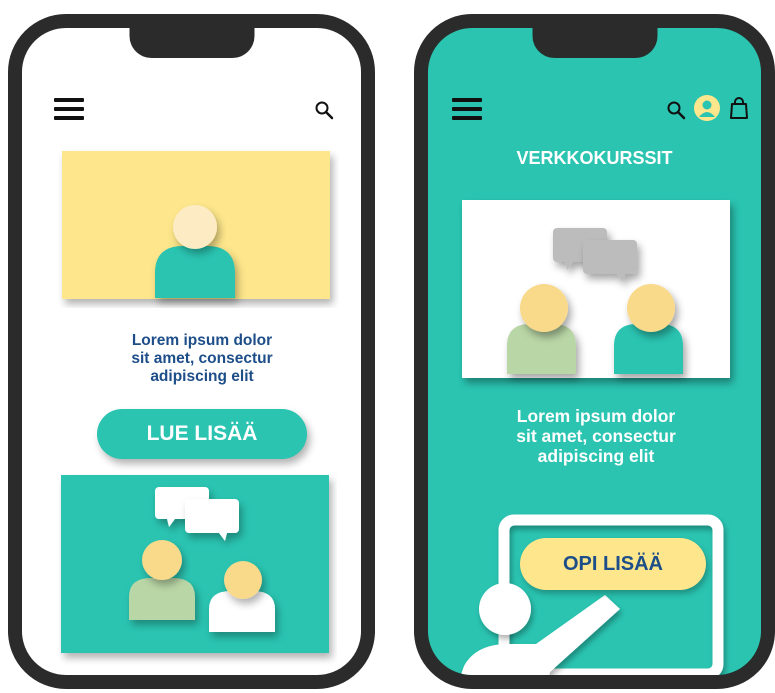 The height and width of the screenshot is (693, 775). I want to click on right-body-text-line3: adipiscing elit, so click(596, 456).